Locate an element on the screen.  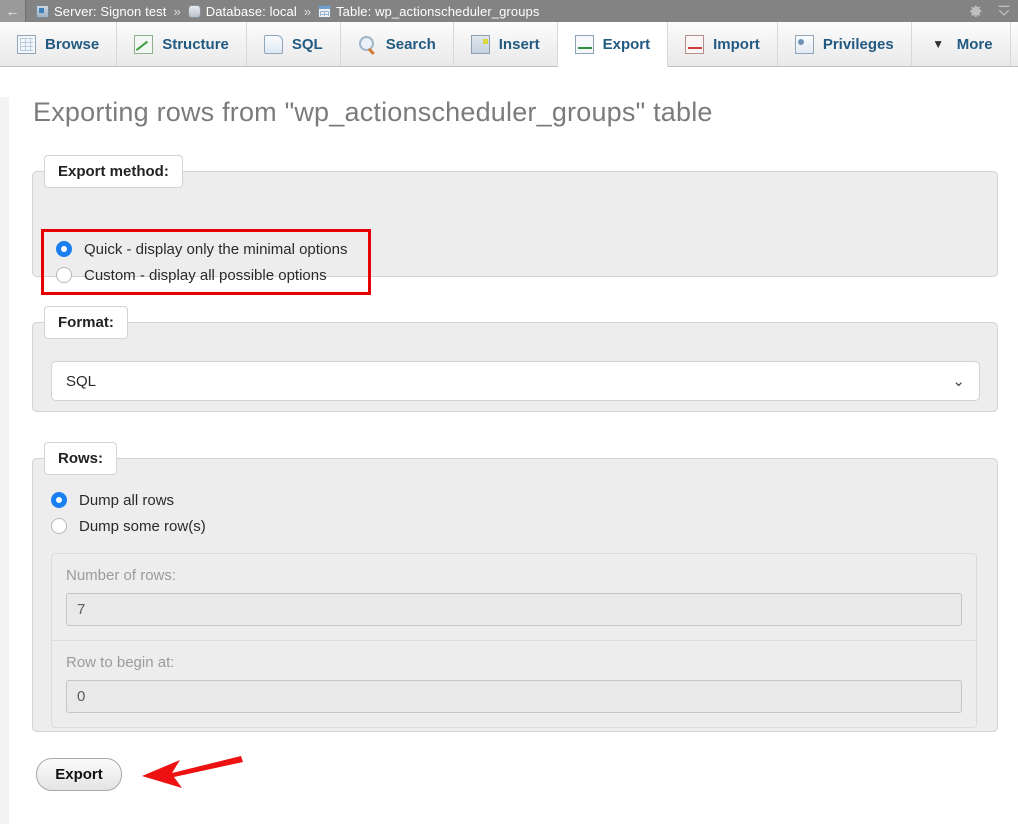
breadcrumb-server-label: Server: Signon test is located at coordinates (110, 11).